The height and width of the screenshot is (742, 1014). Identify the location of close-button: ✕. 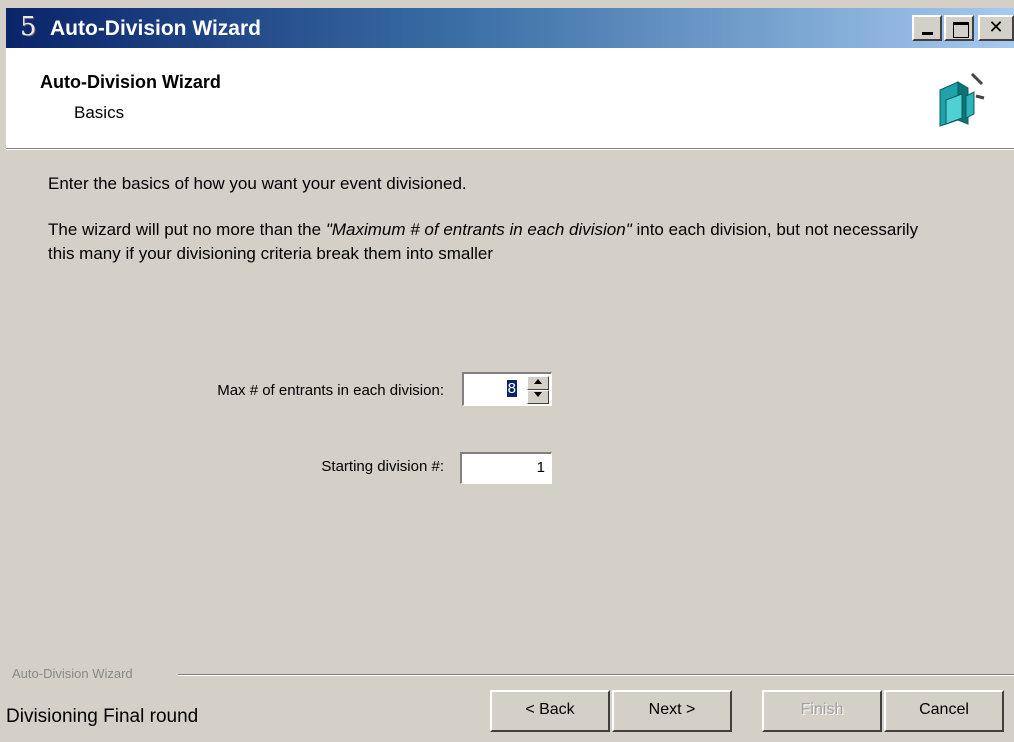
(996, 28).